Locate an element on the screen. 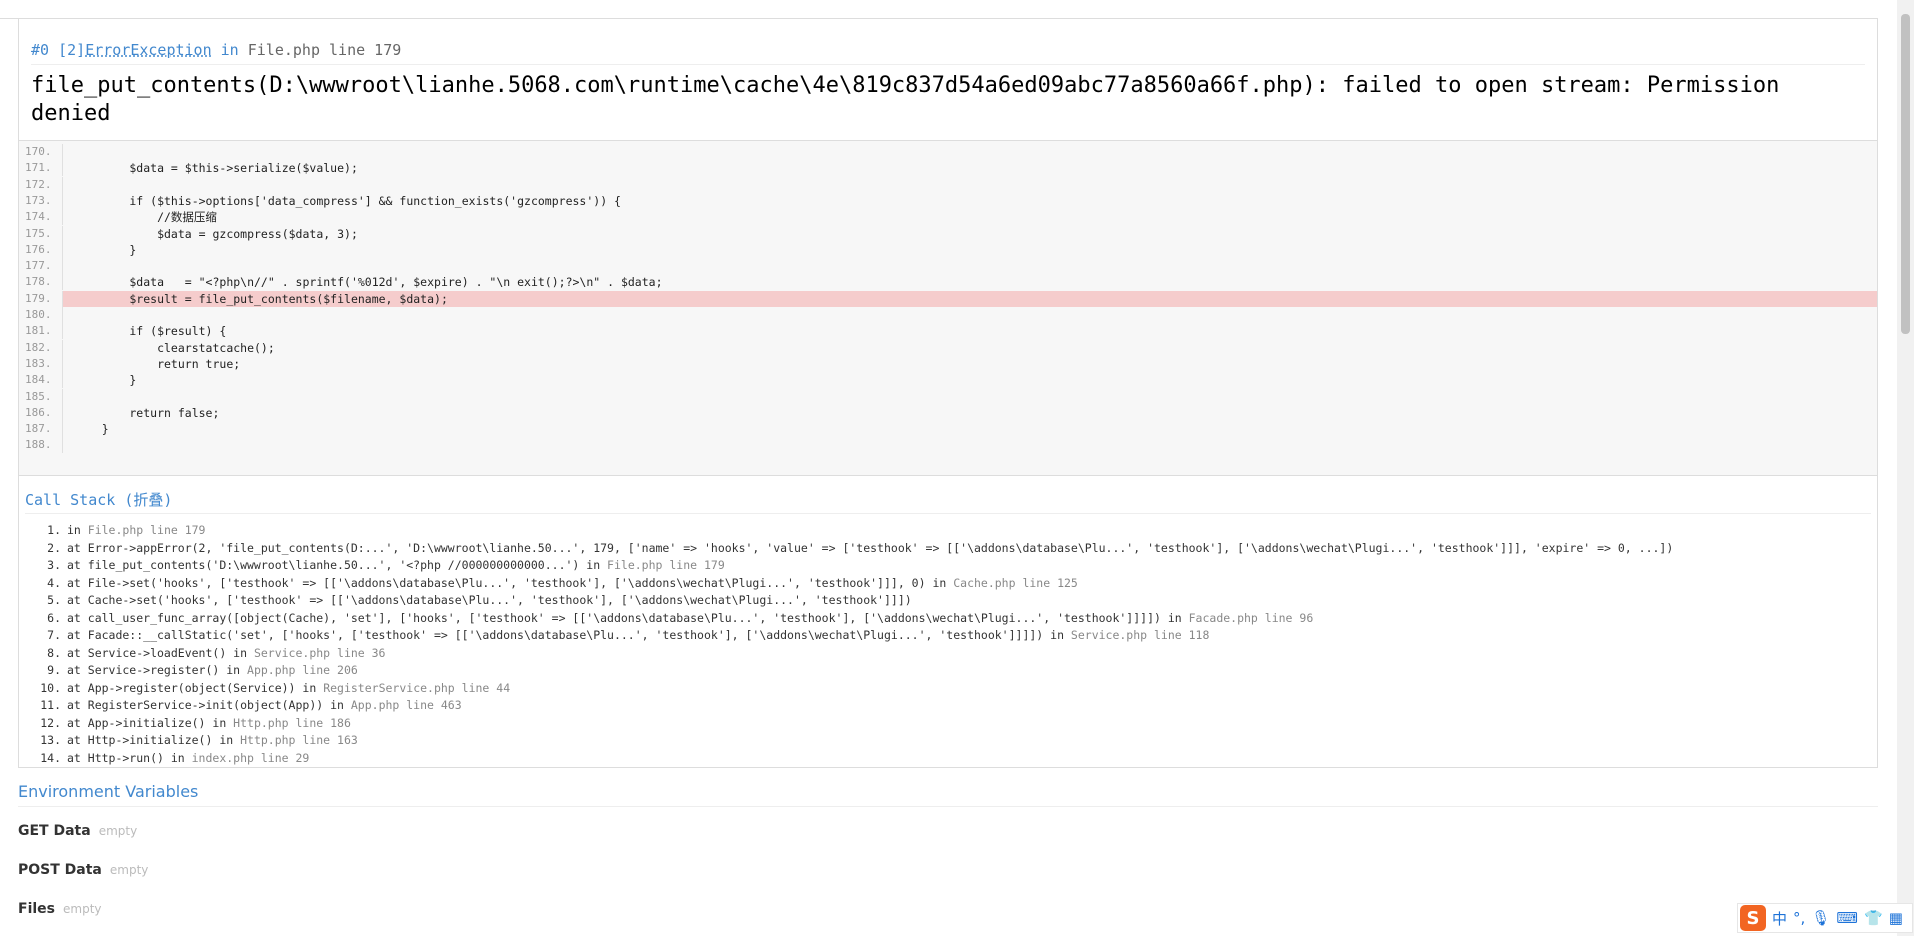 Image resolution: width=1914 pixels, height=936 pixels. source-line: 175. $data = gzcompress($data, 3); is located at coordinates (948, 233).